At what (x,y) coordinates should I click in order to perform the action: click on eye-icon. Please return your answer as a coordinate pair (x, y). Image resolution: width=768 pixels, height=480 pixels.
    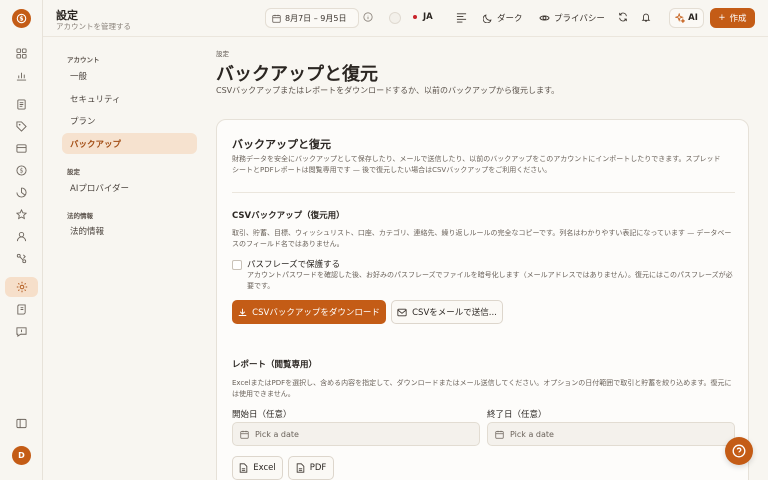
    Looking at the image, I should click on (544, 18).